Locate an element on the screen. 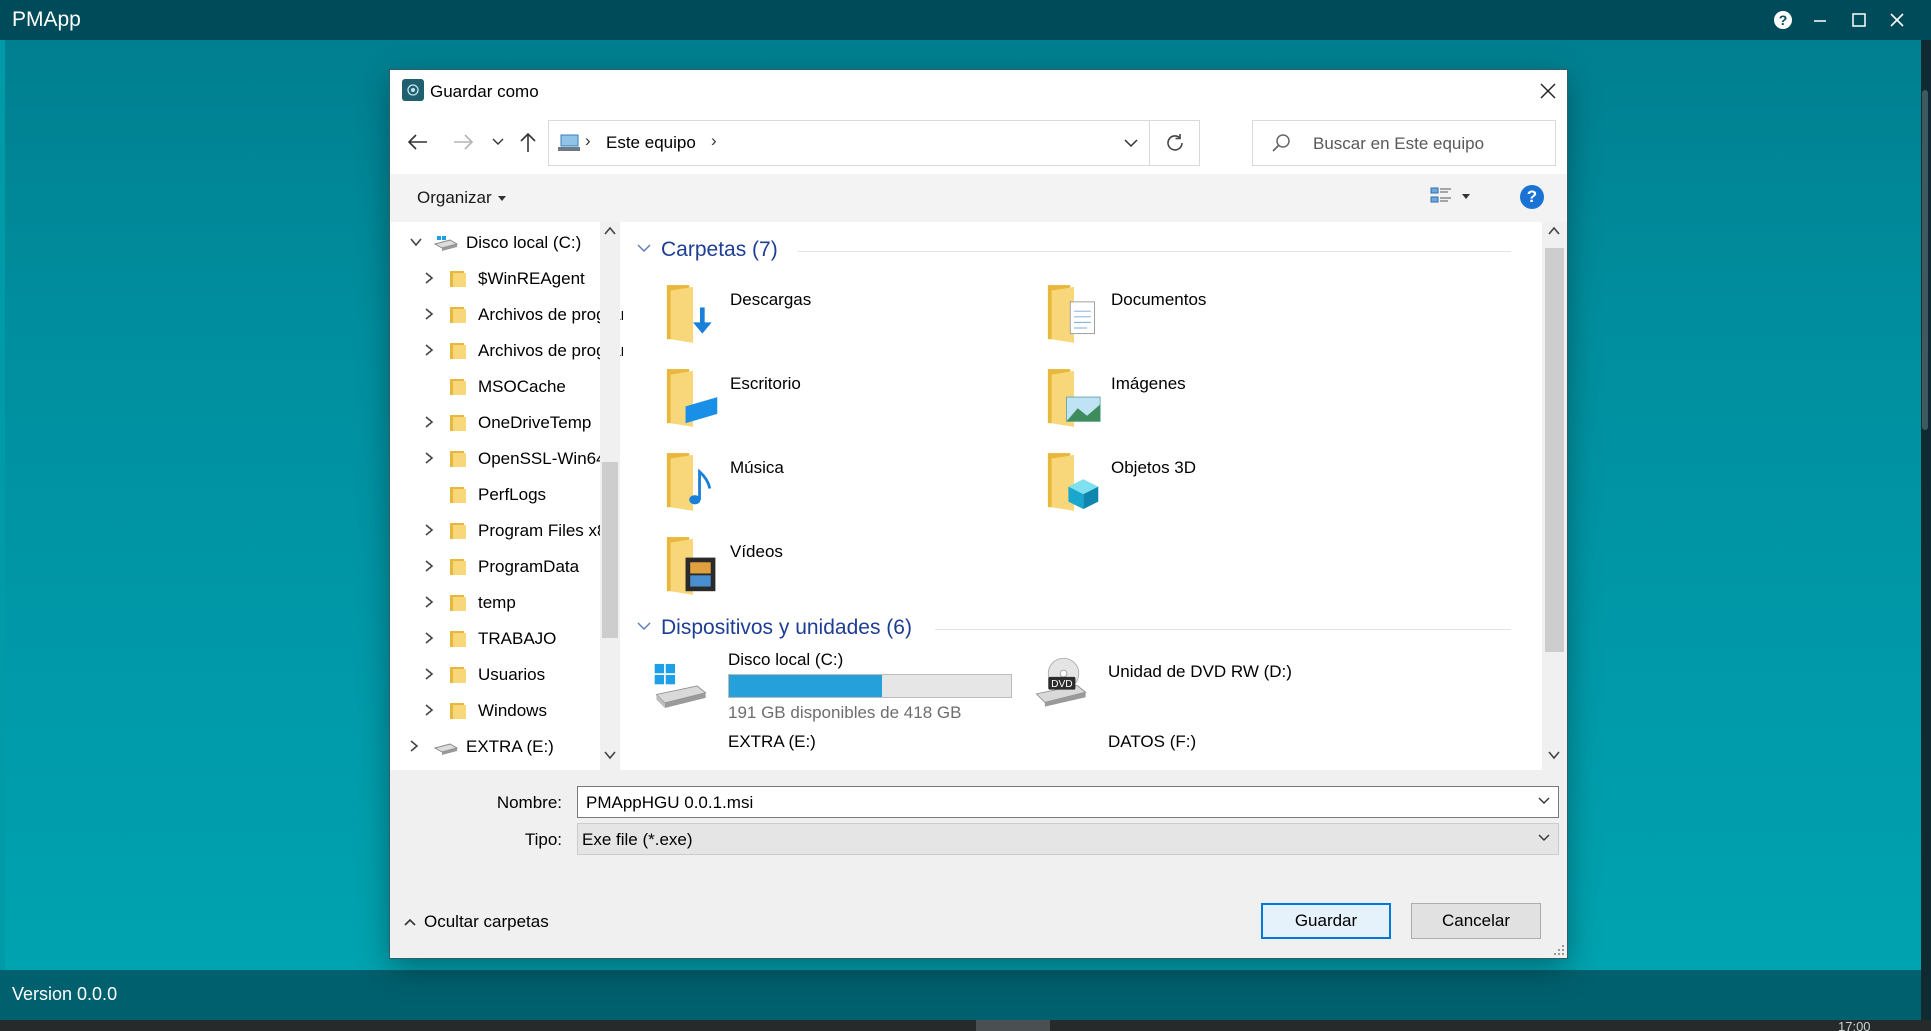 This screenshot has width=1931, height=1031. nav-tree-item: MSOCache is located at coordinates (495, 387).